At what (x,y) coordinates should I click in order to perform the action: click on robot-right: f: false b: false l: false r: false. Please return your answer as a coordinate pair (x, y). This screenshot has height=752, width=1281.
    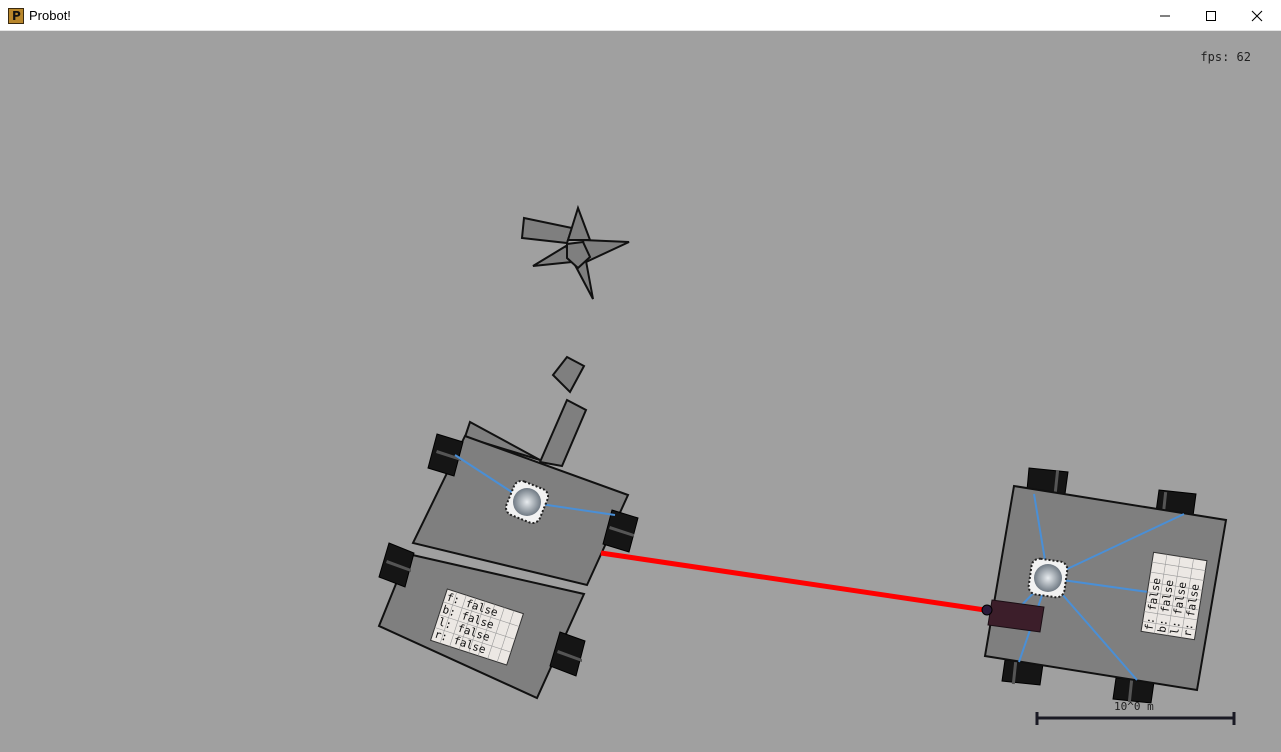
    Looking at the image, I should click on (1104, 585).